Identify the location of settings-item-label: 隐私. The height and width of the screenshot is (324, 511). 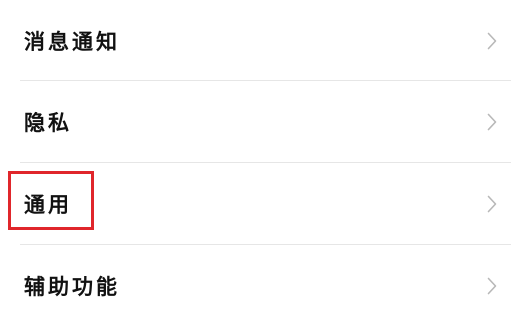
(48, 122).